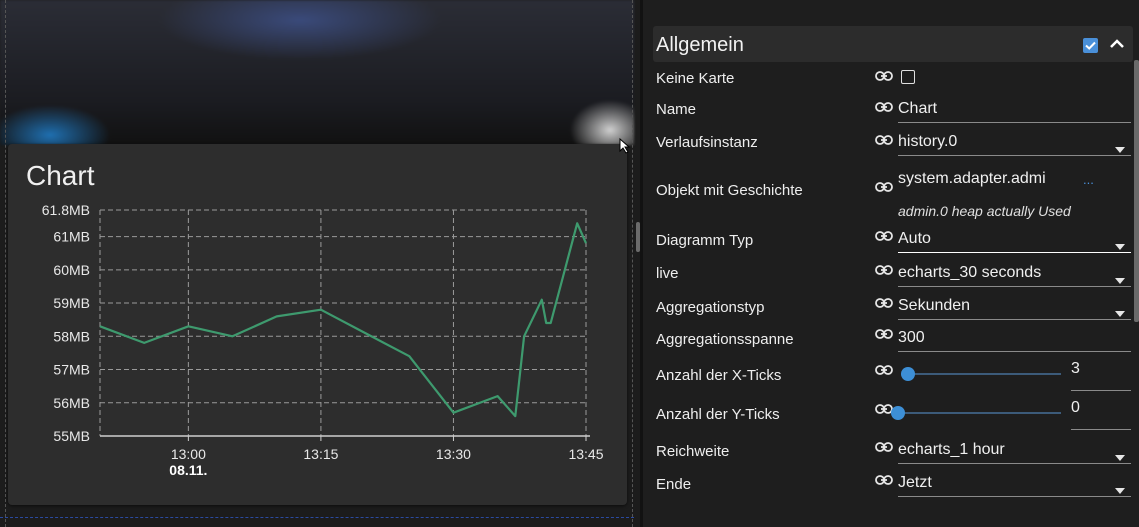  I want to click on live-select: echarts_30 seconds, so click(1014, 273).